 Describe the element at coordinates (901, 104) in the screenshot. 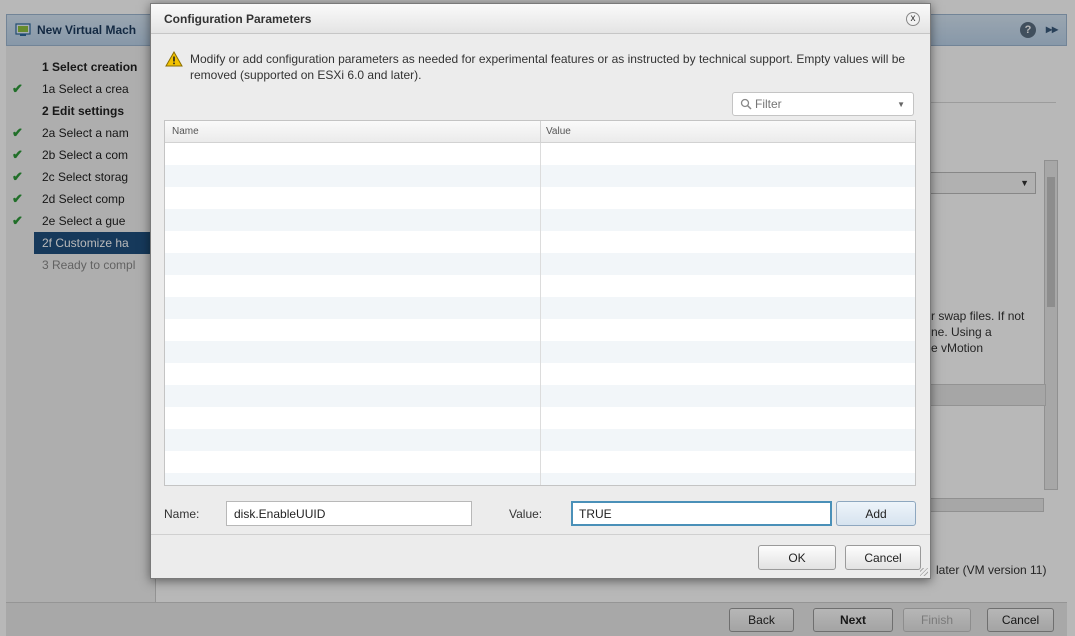

I see `chevron-down-icon: ▼` at that location.